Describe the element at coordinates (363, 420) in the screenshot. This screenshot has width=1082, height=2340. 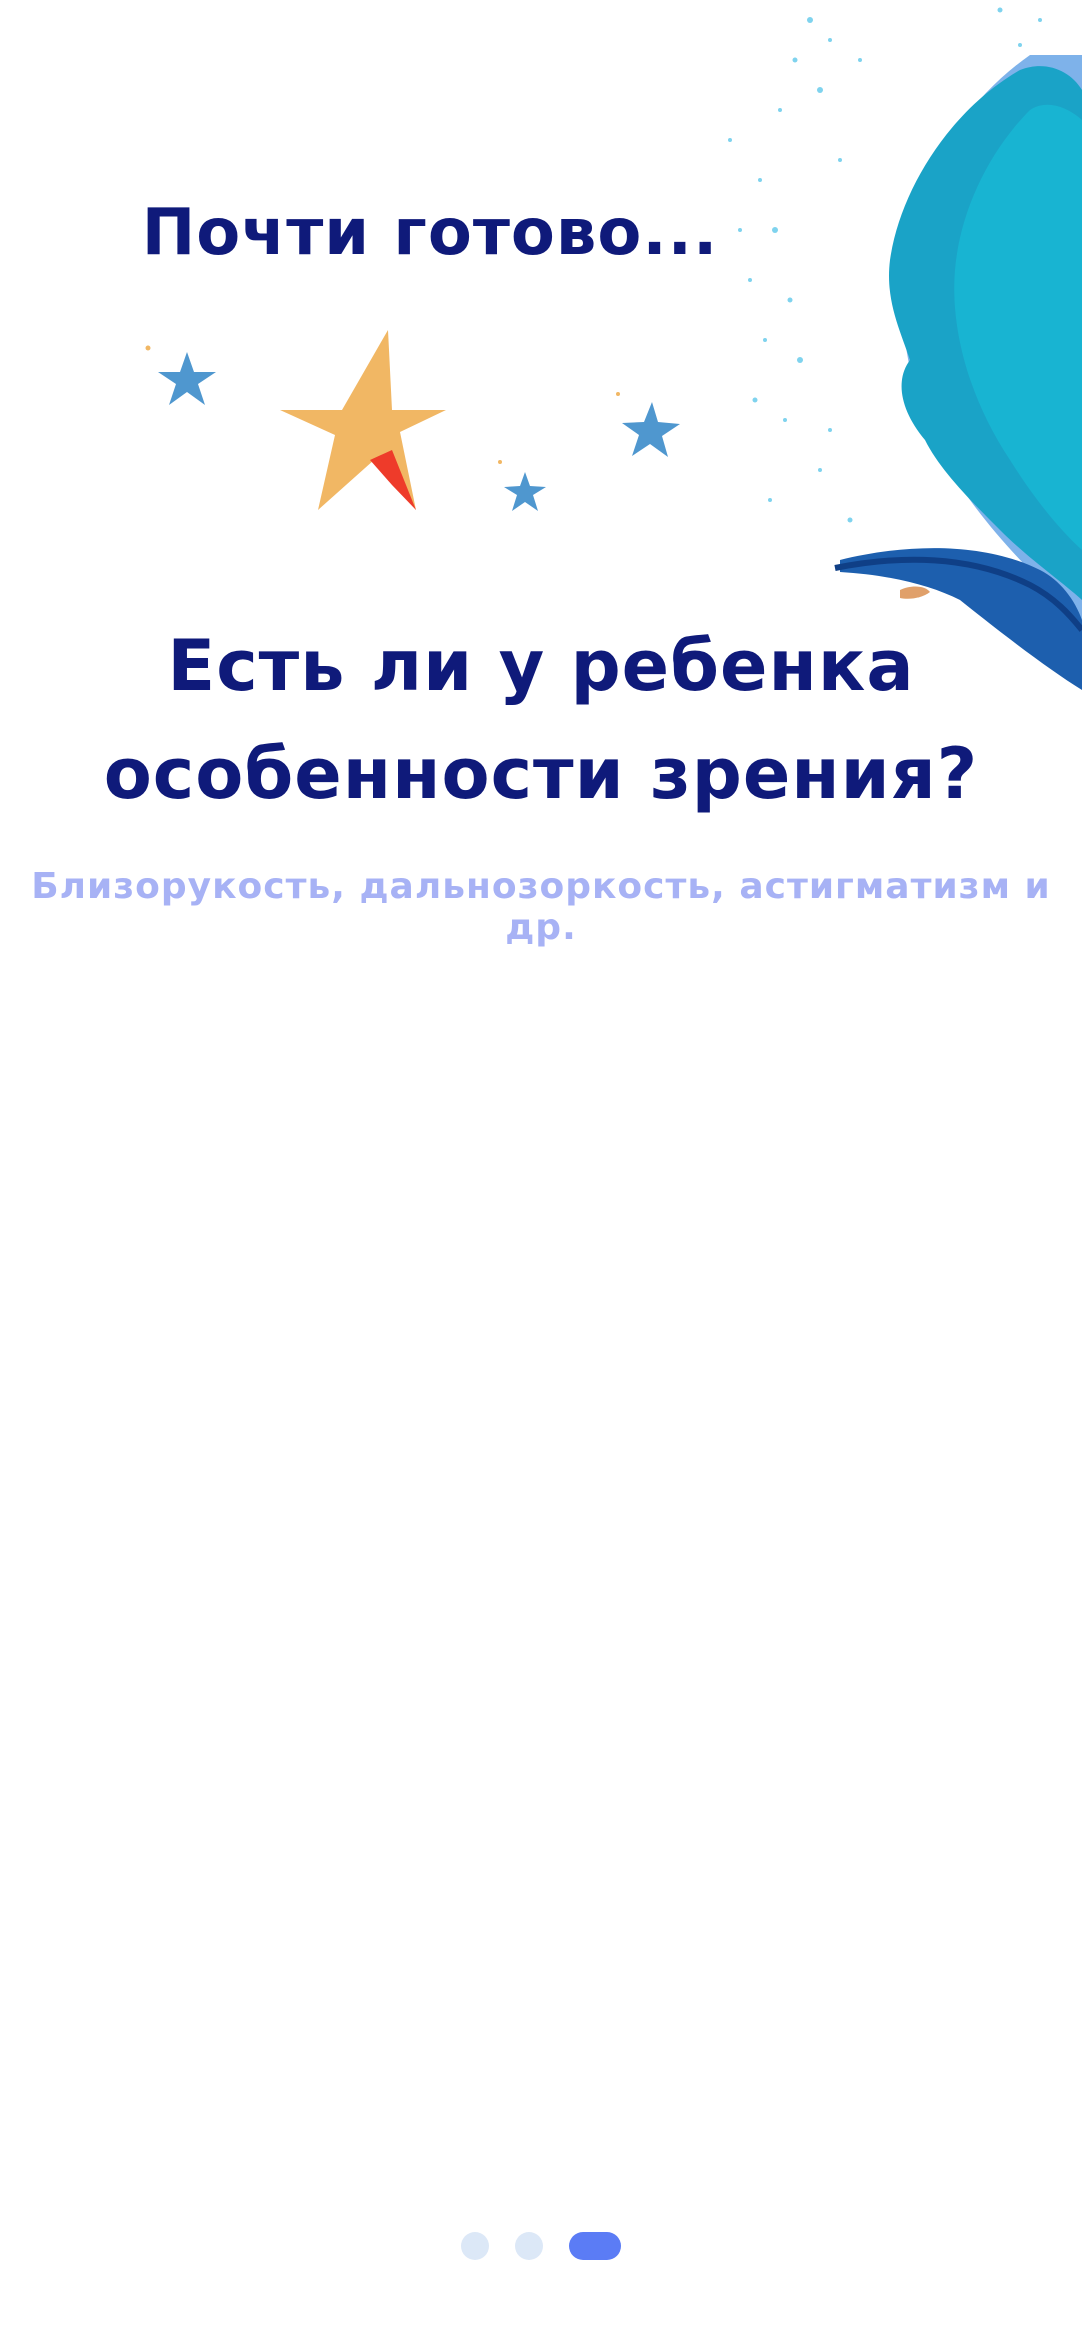
I see `star-large-gold-icon` at that location.